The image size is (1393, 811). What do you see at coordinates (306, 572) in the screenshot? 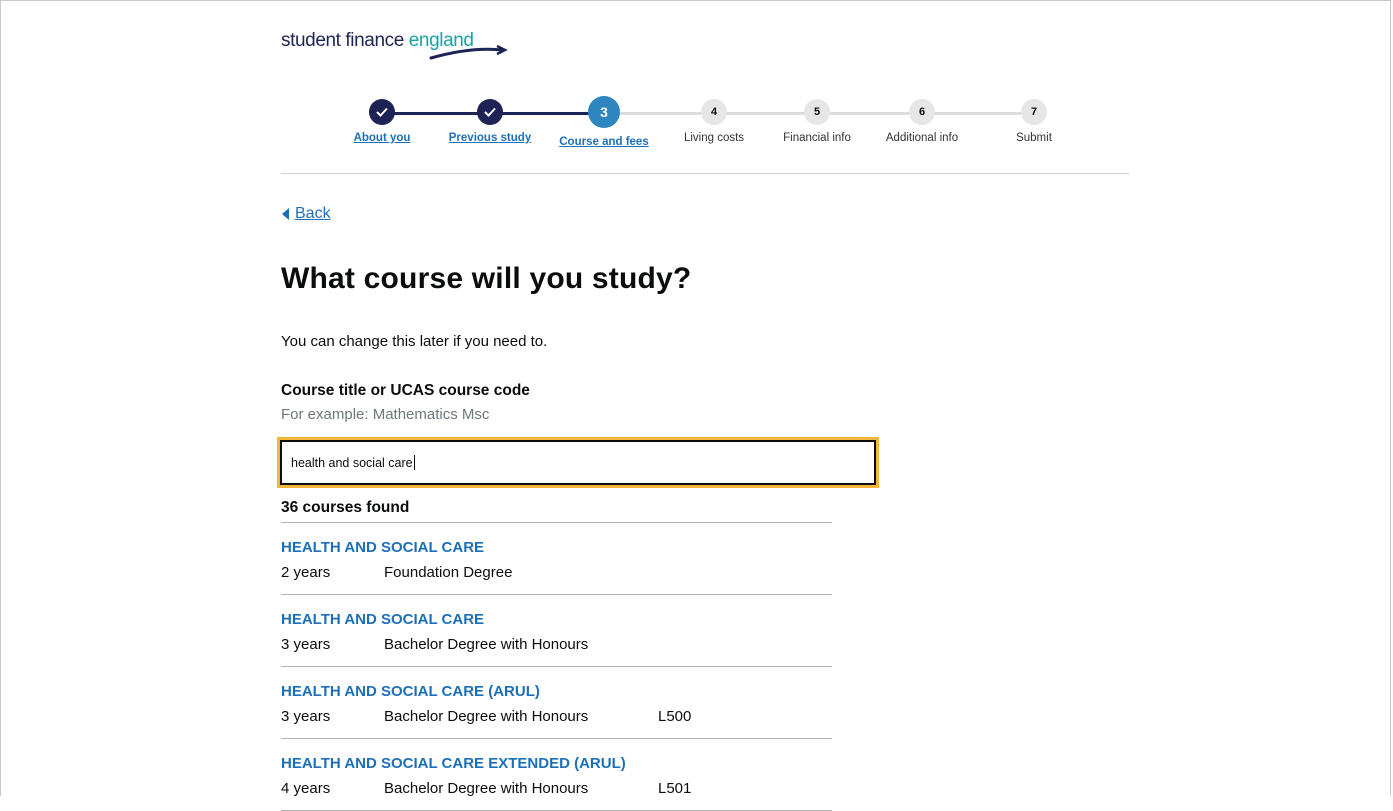
I see `result-duration: 2 years` at bounding box center [306, 572].